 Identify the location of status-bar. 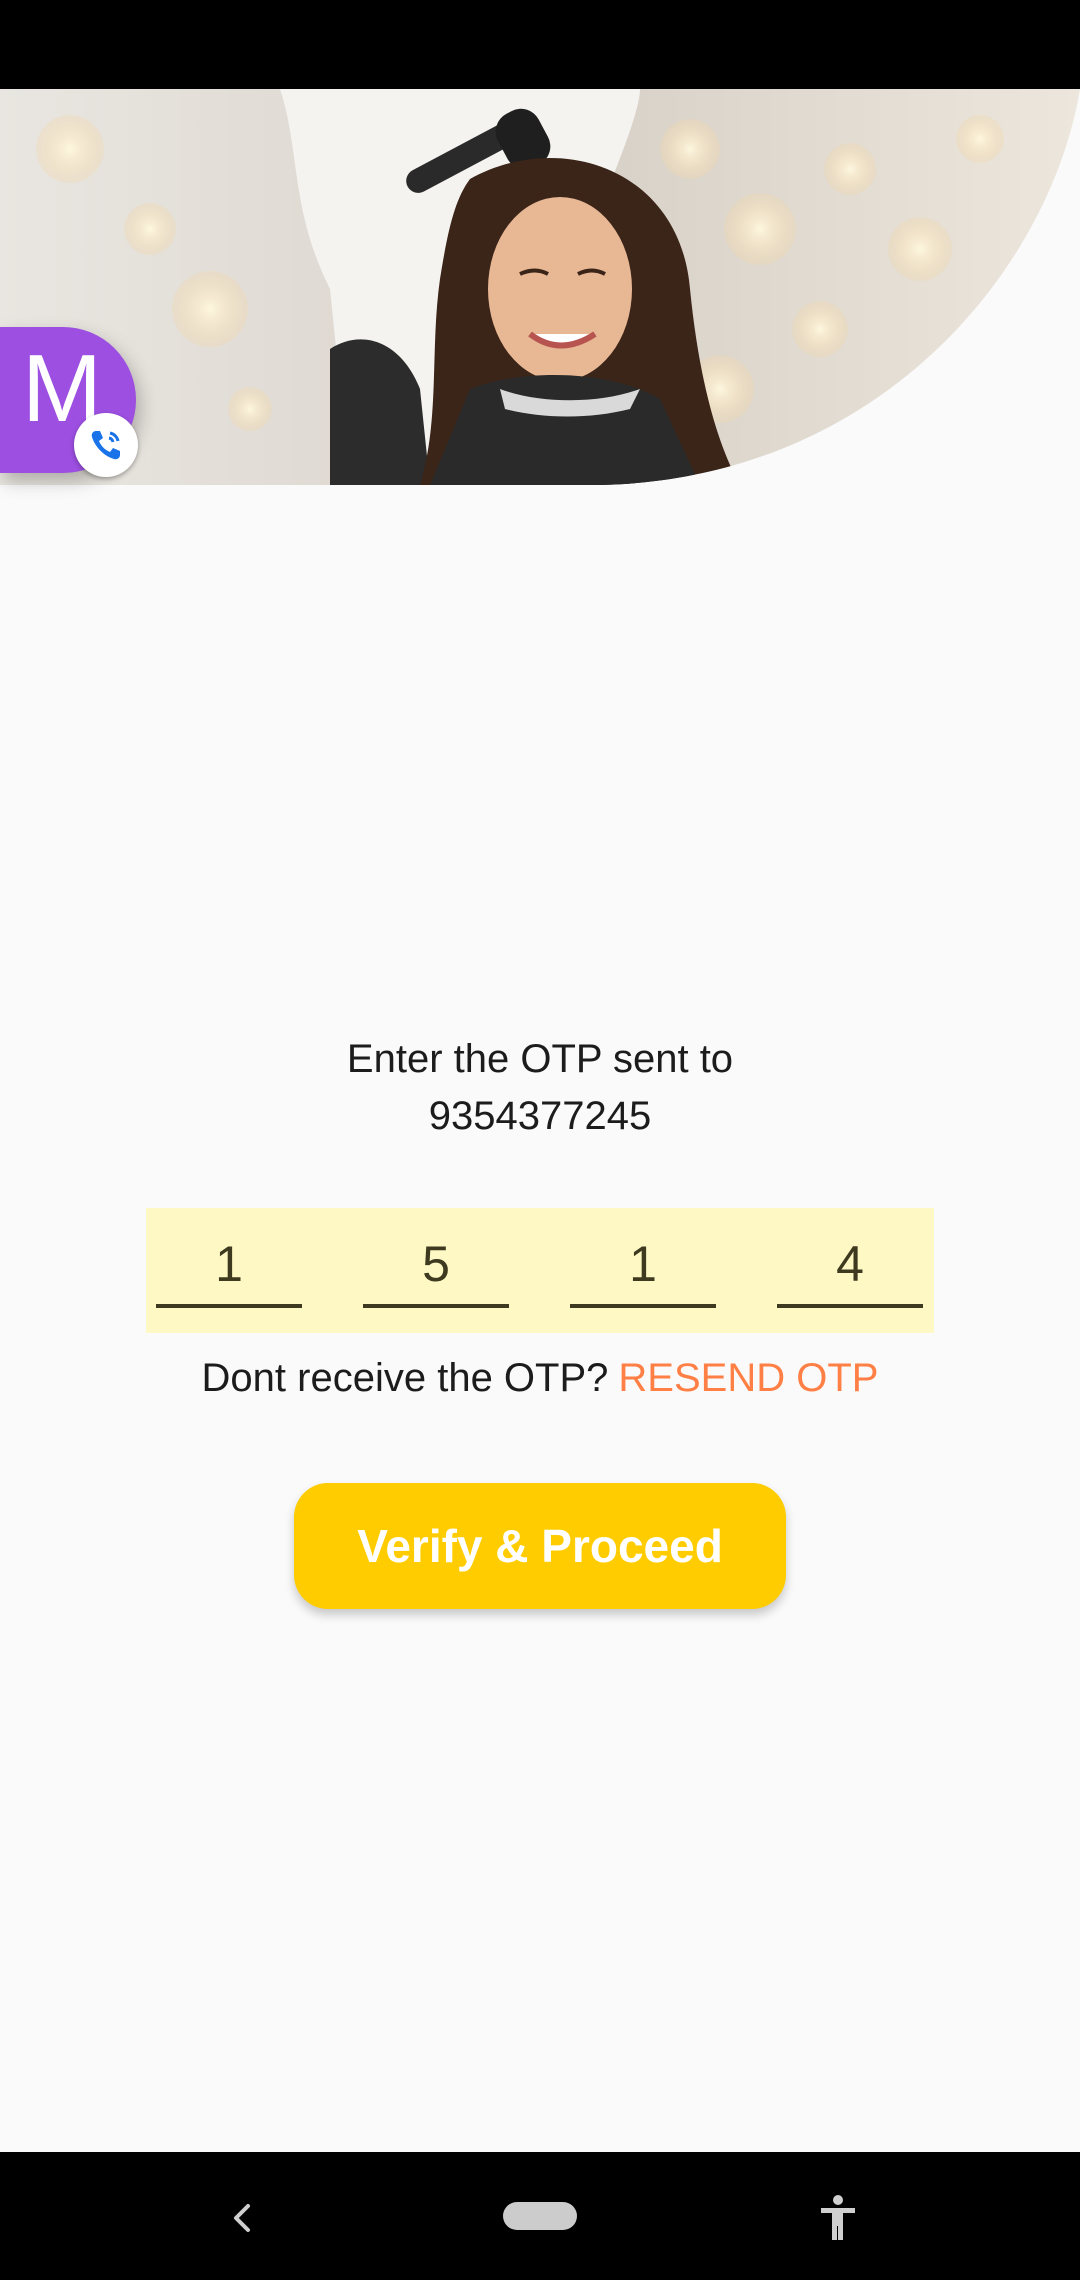
(540, 44).